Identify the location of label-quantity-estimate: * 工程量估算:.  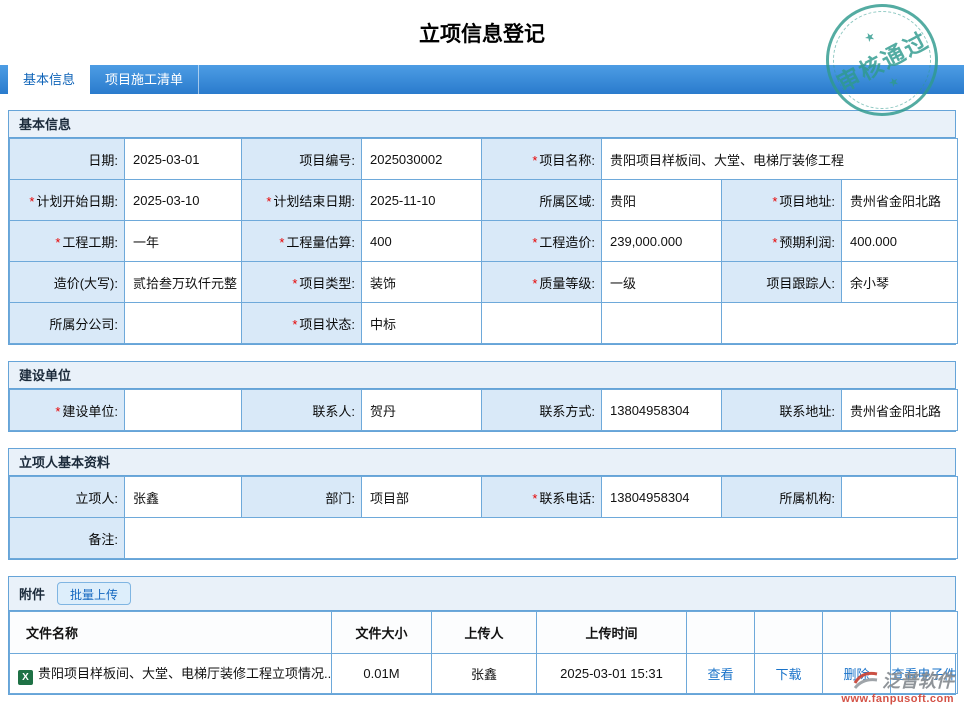
(301, 241).